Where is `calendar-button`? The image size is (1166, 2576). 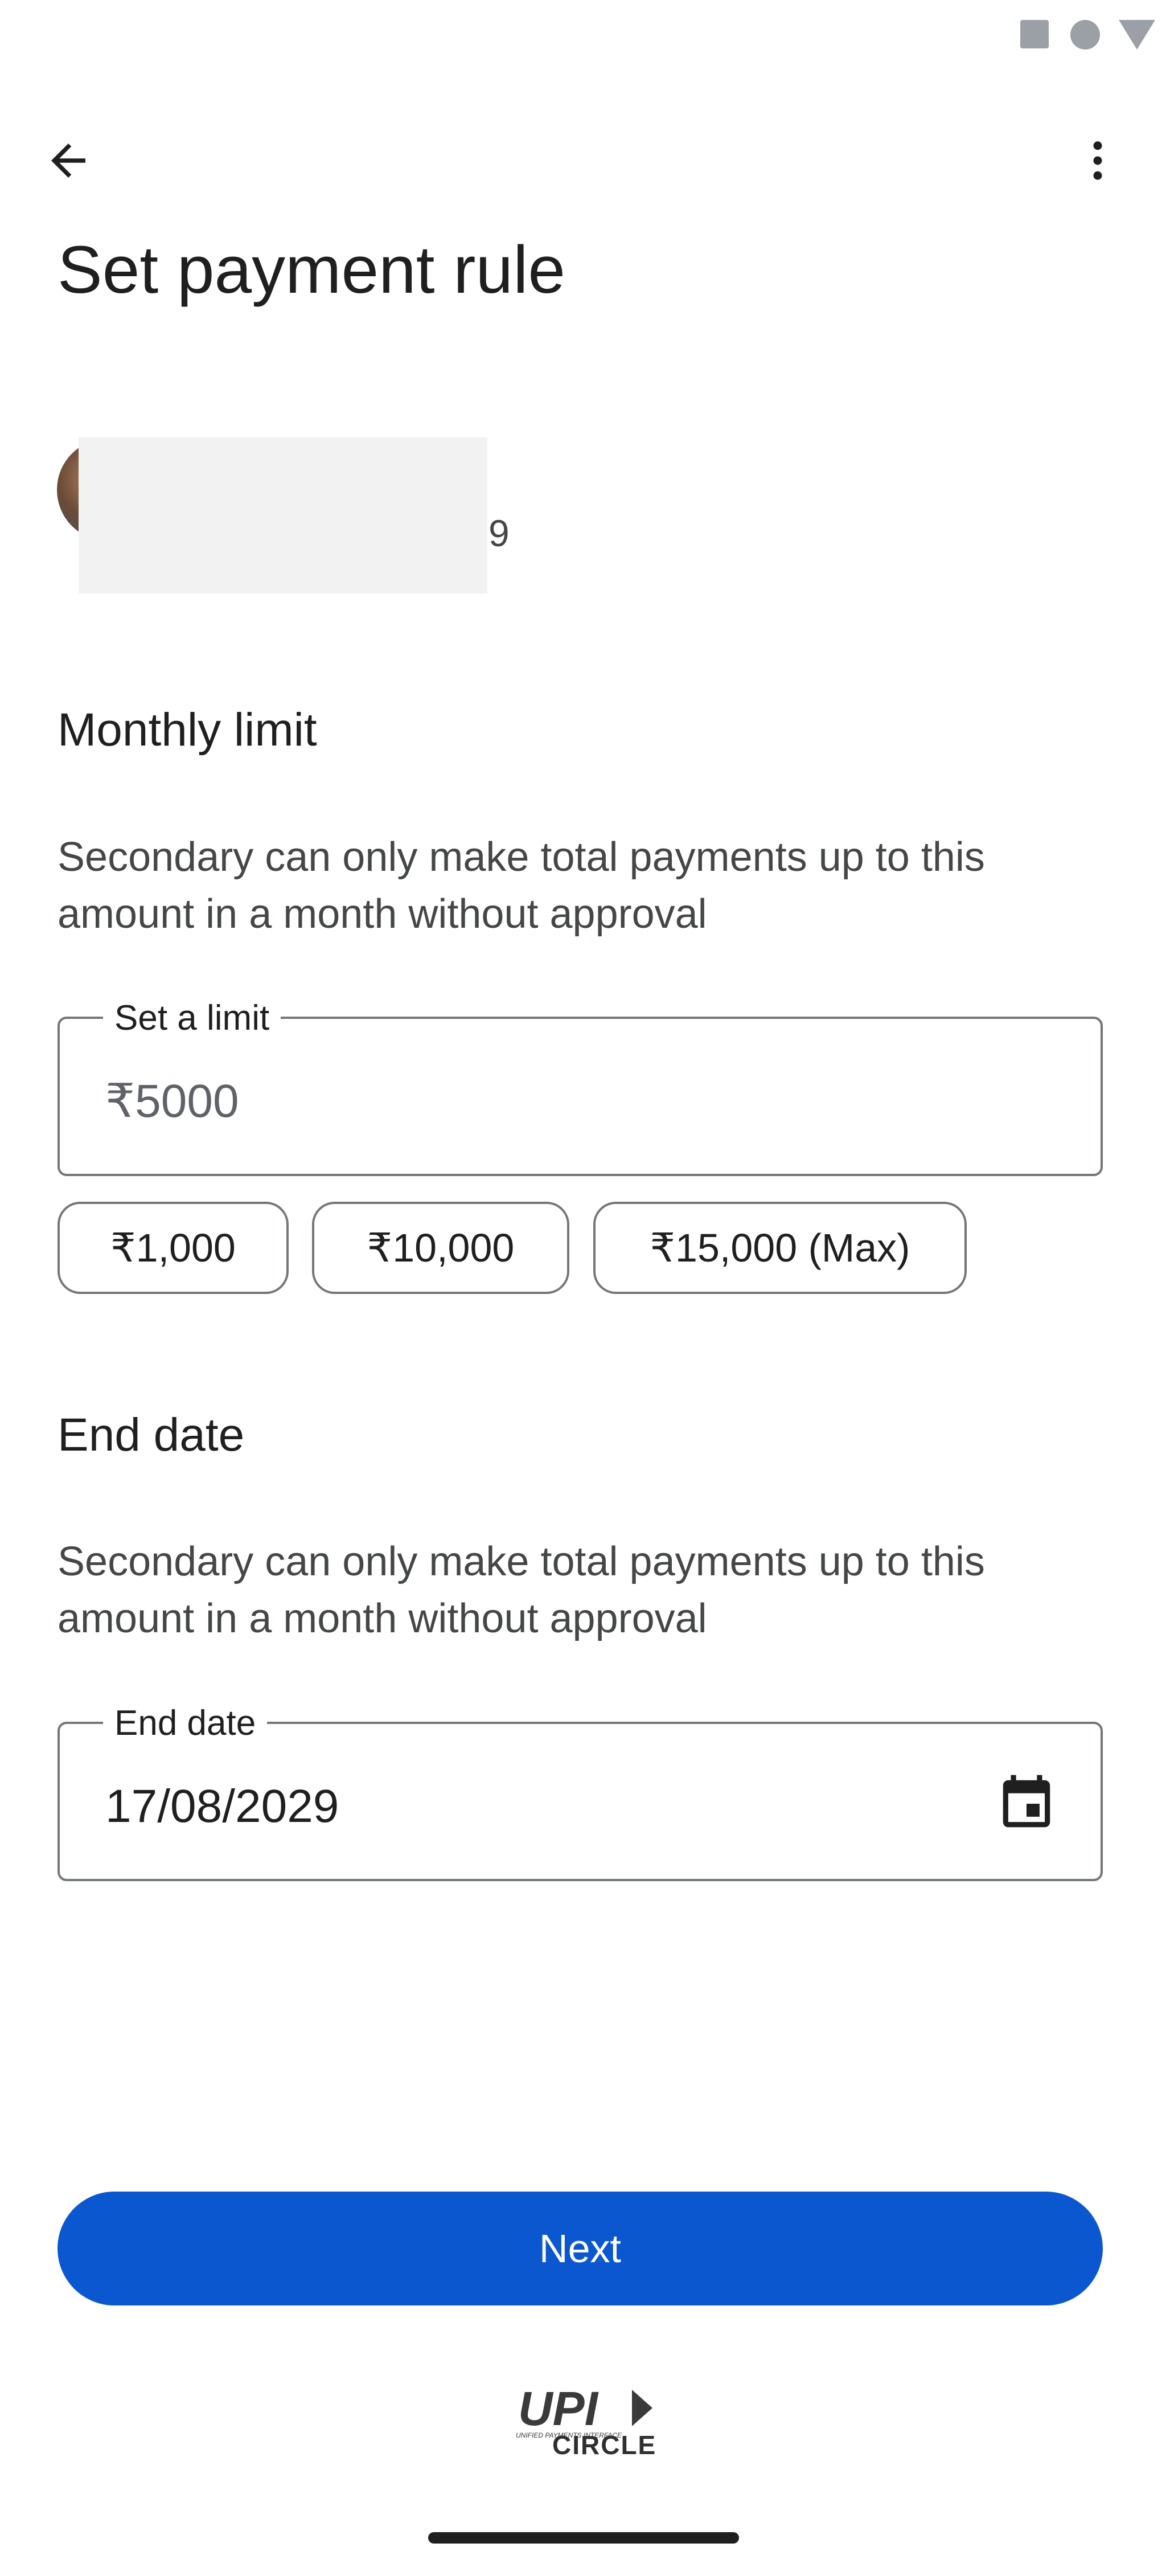 calendar-button is located at coordinates (1026, 1804).